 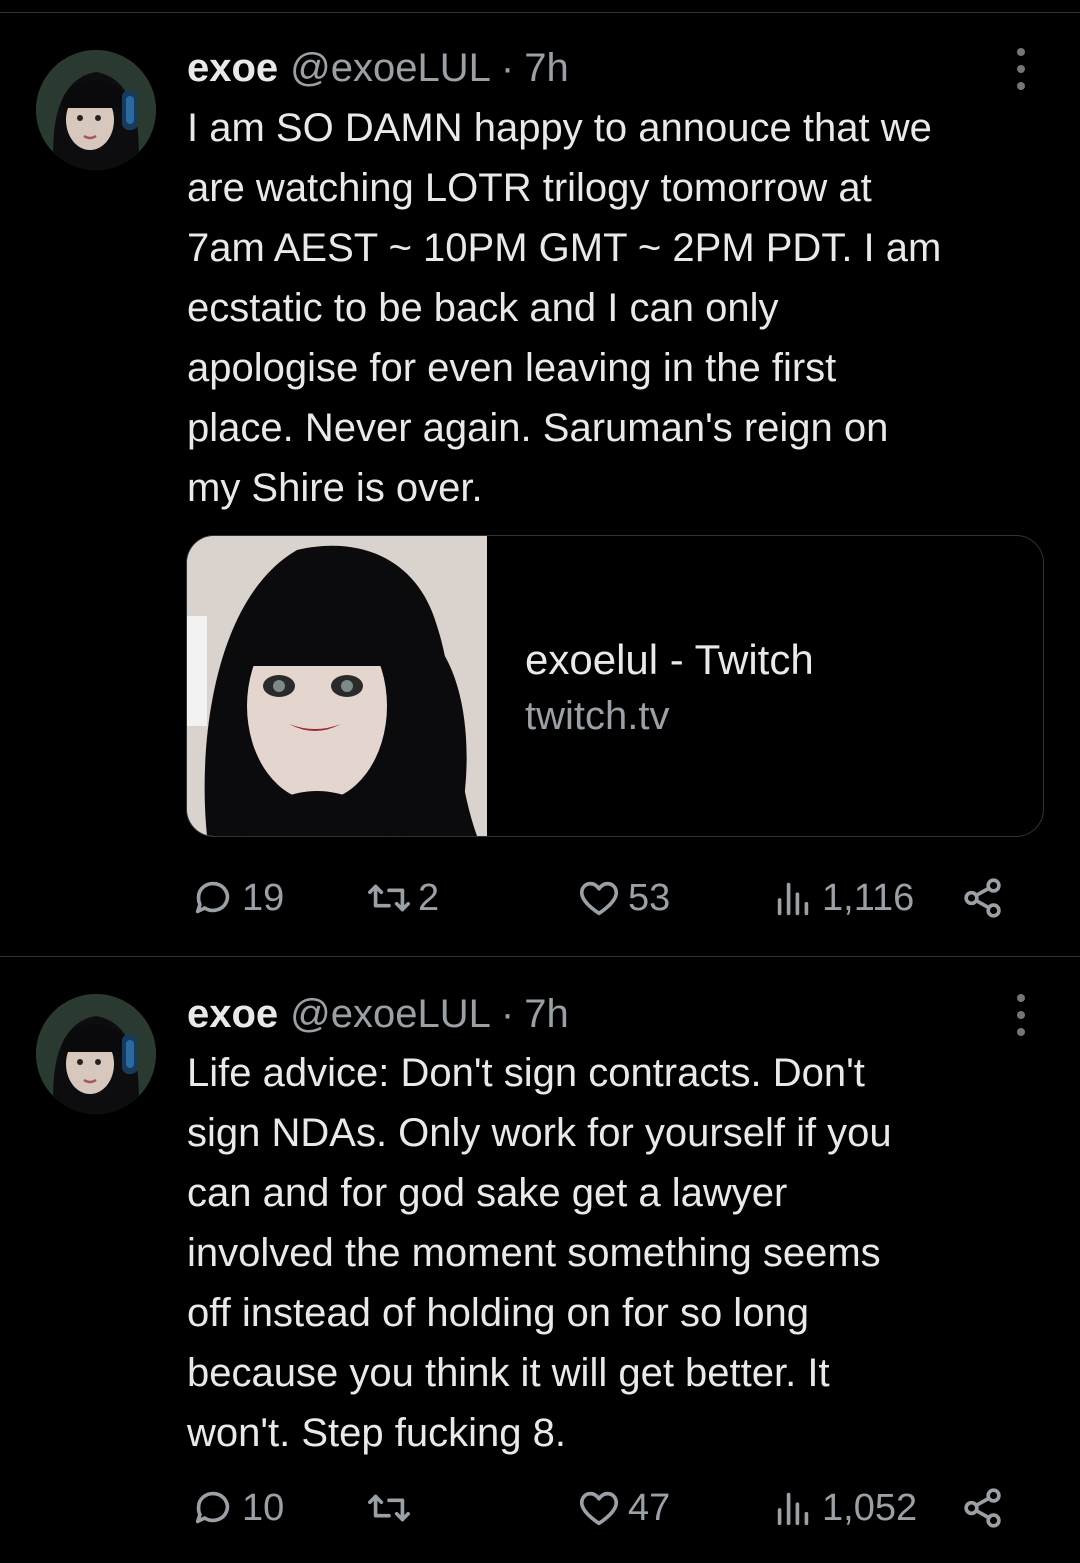 I want to click on like-count: 47, so click(x=649, y=1507).